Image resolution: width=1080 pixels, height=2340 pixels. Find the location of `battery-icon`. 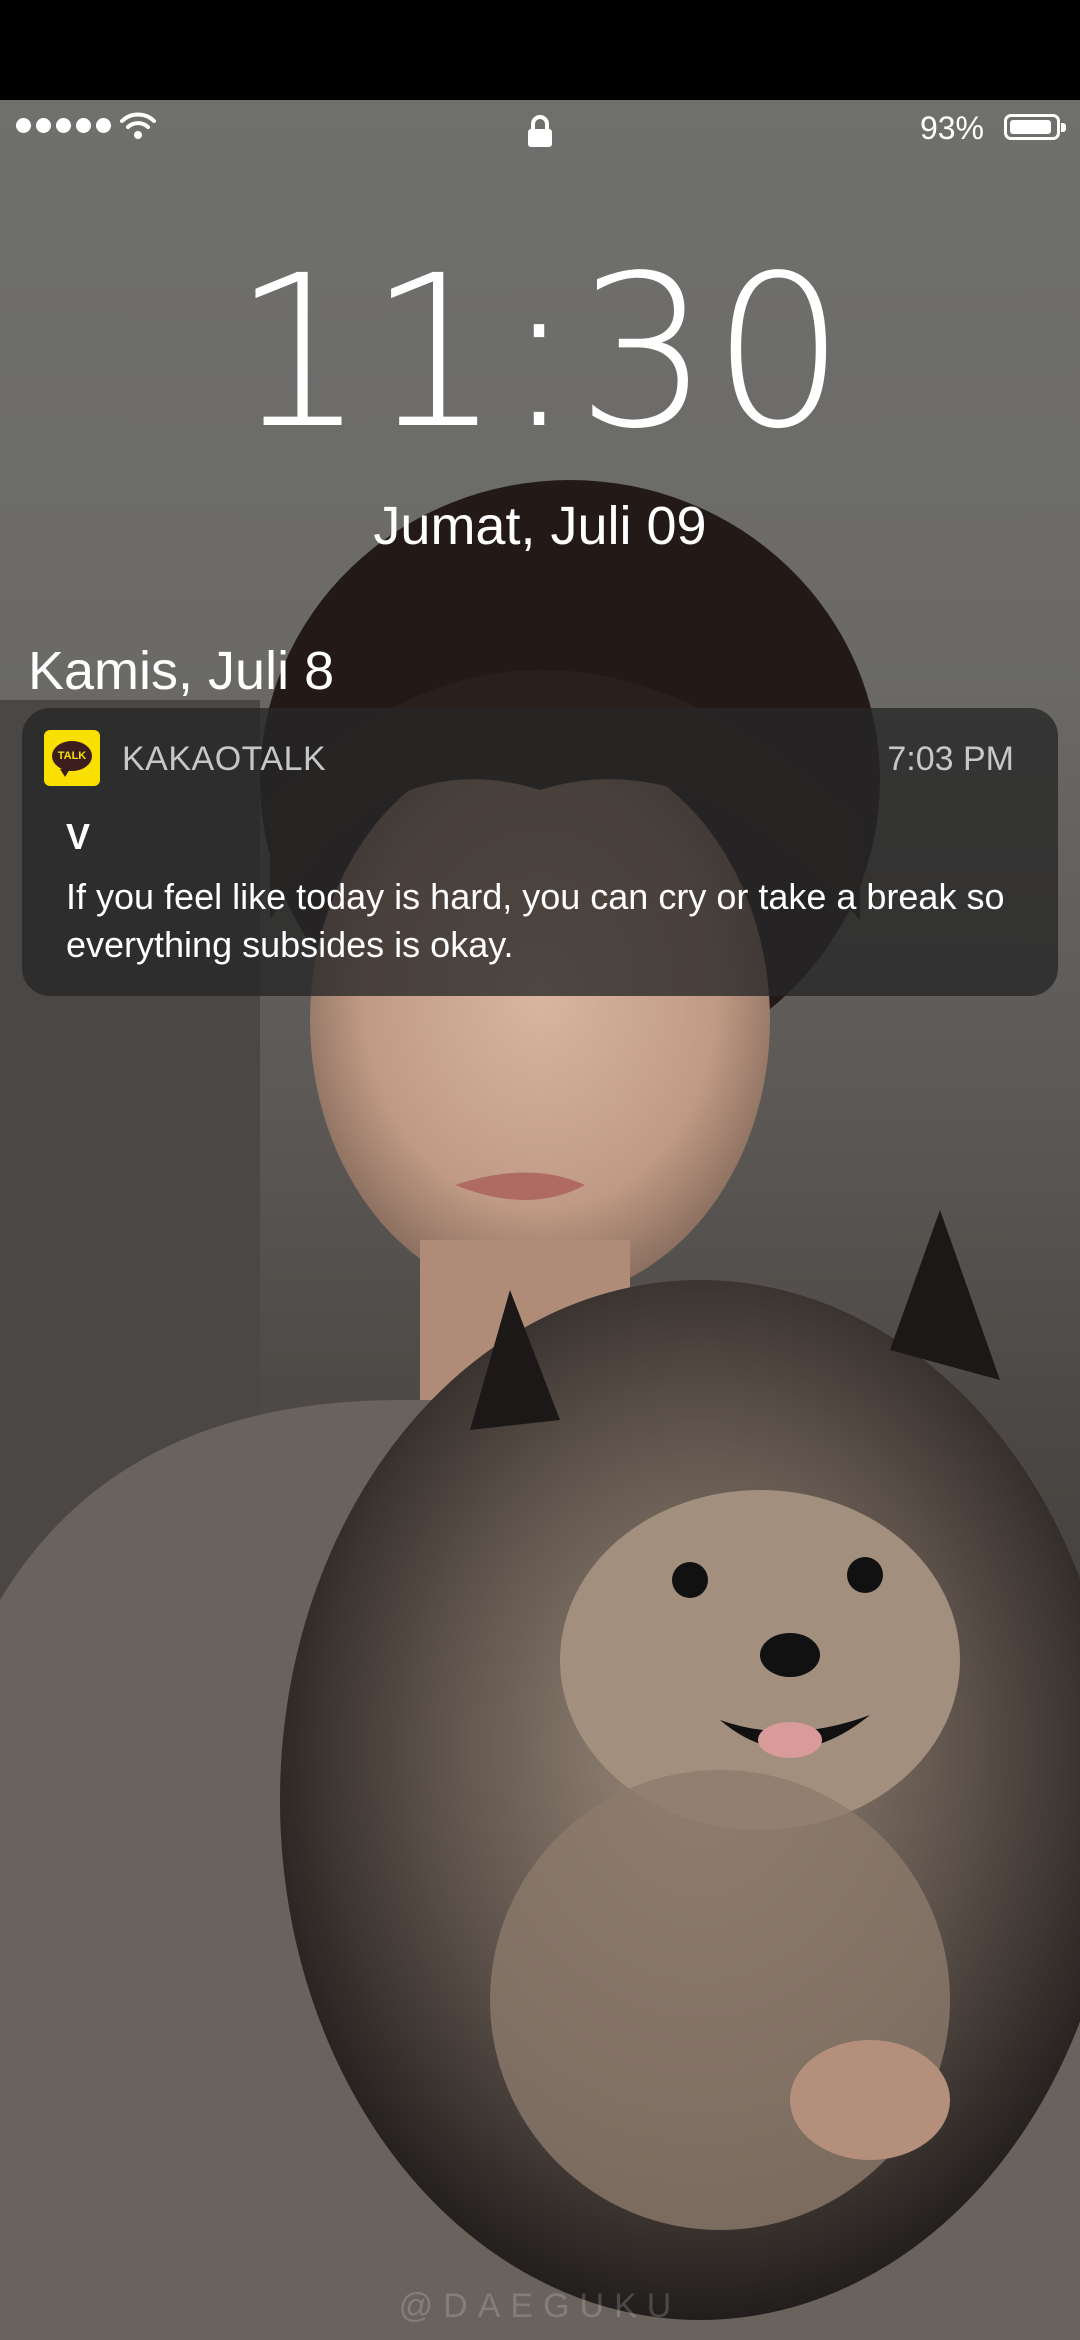

battery-icon is located at coordinates (1035, 127).